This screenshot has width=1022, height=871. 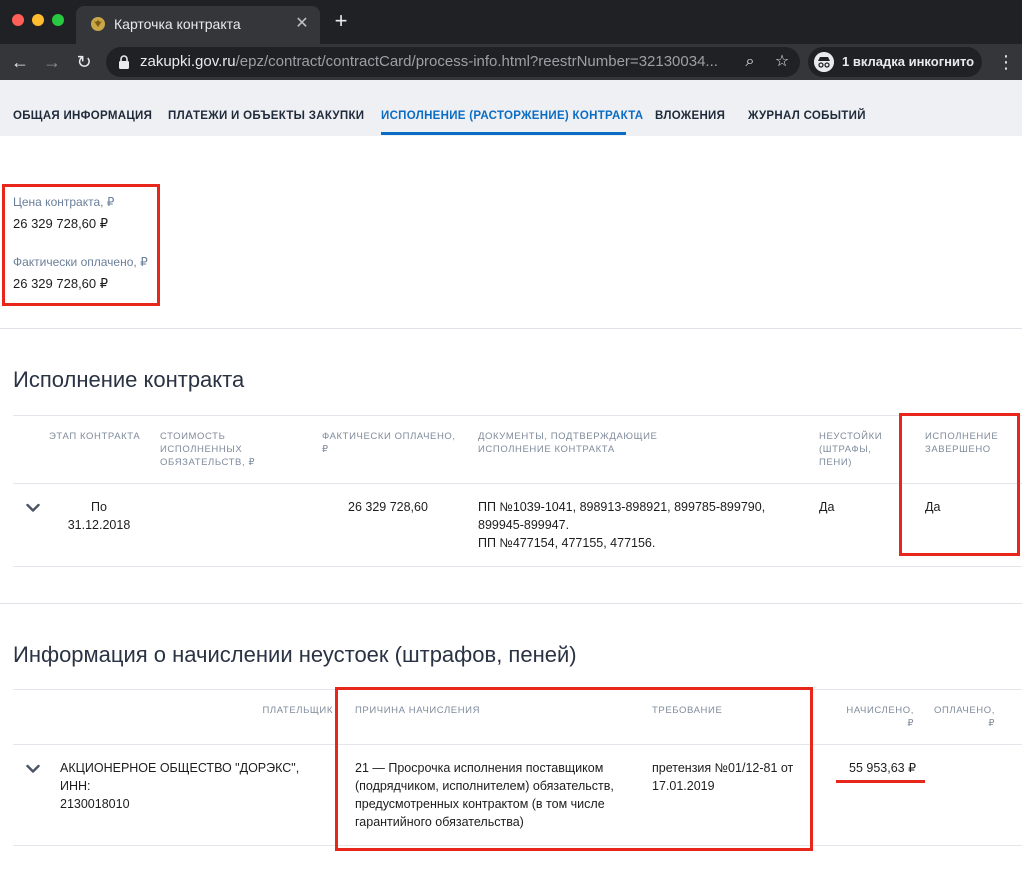 What do you see at coordinates (750, 62) in the screenshot?
I see `zoom-icon: ⌕` at bounding box center [750, 62].